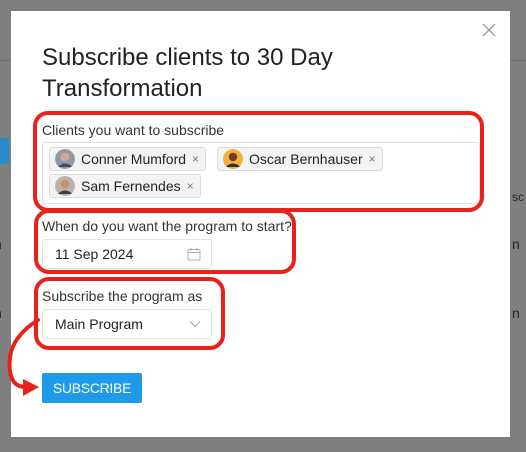 The image size is (526, 452). What do you see at coordinates (489, 30) in the screenshot?
I see `close-icon` at bounding box center [489, 30].